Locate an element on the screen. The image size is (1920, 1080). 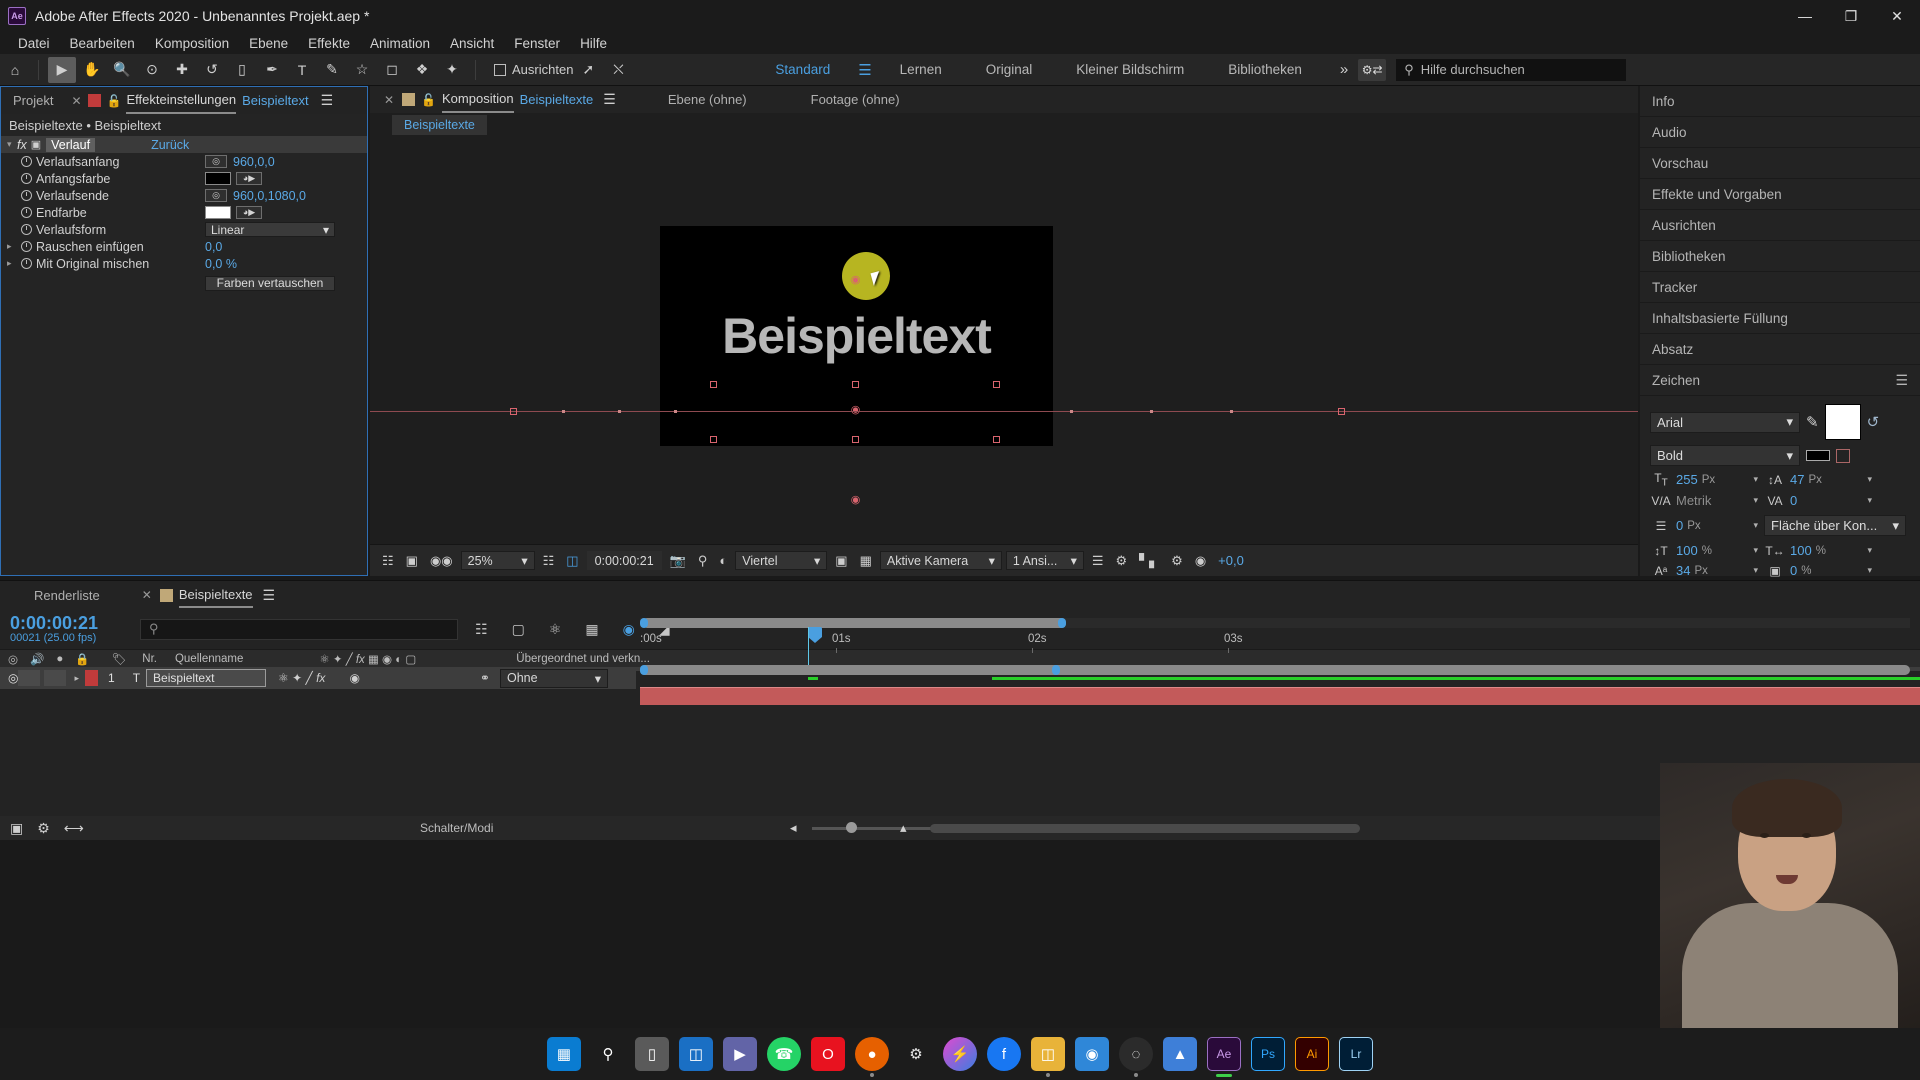
panel-zeichen: Zeichen ☰ is located at coordinates (1780, 380).